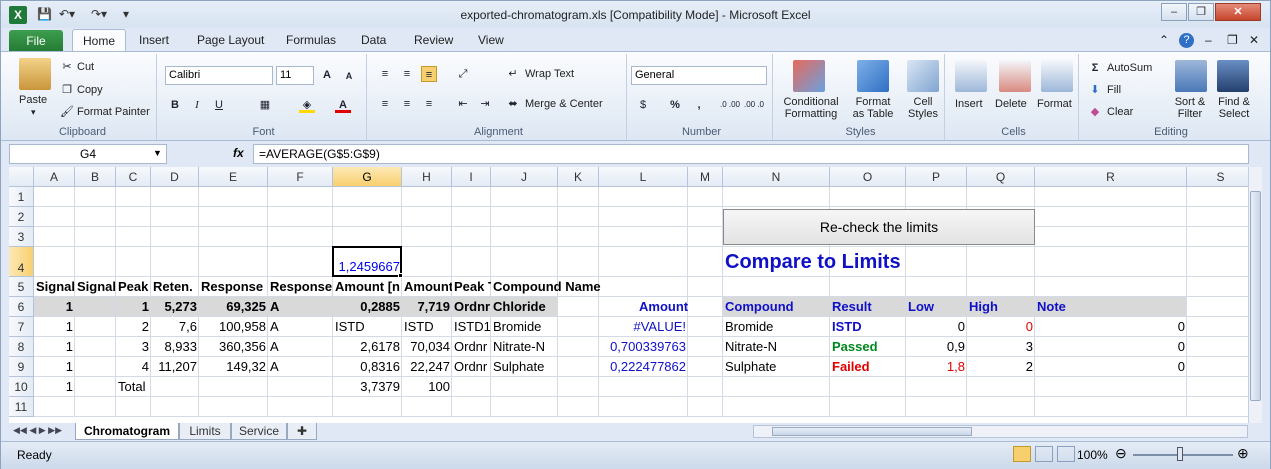 This screenshot has width=1271, height=469. I want to click on column-header-j: J, so click(524, 177).